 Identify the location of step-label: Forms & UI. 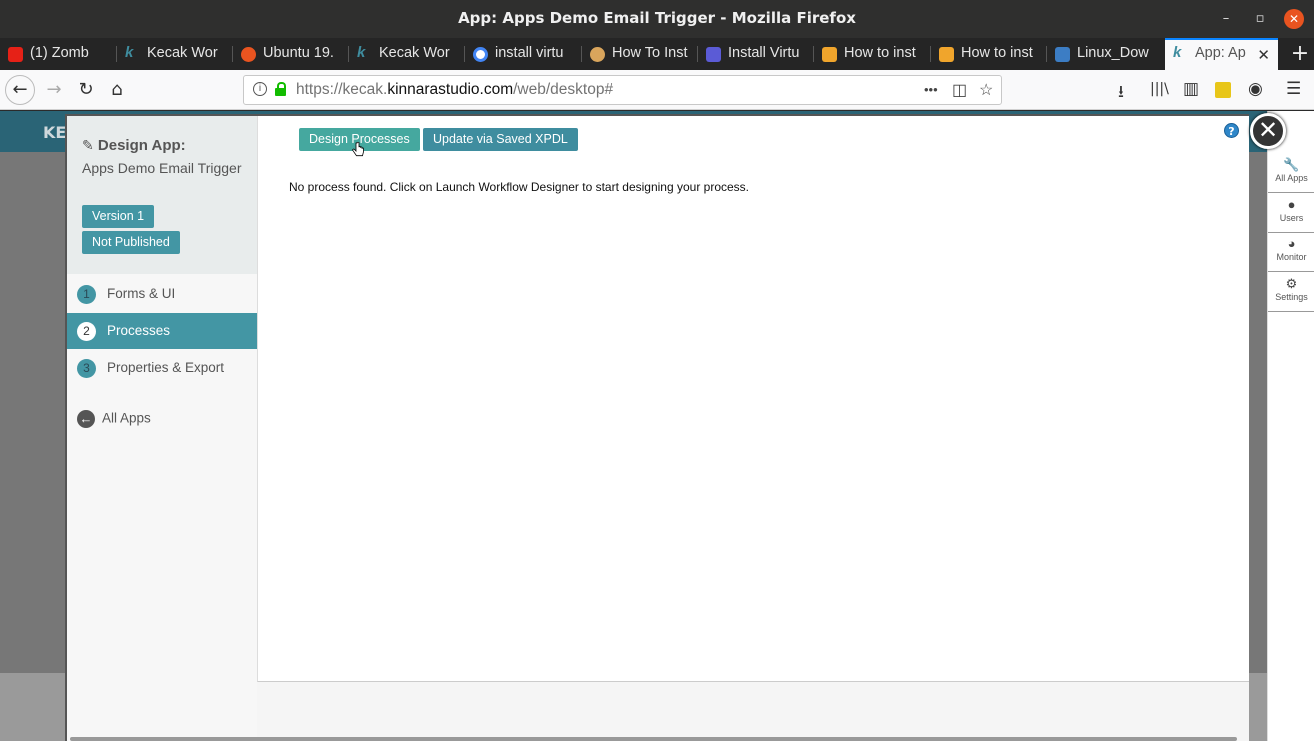
(141, 293).